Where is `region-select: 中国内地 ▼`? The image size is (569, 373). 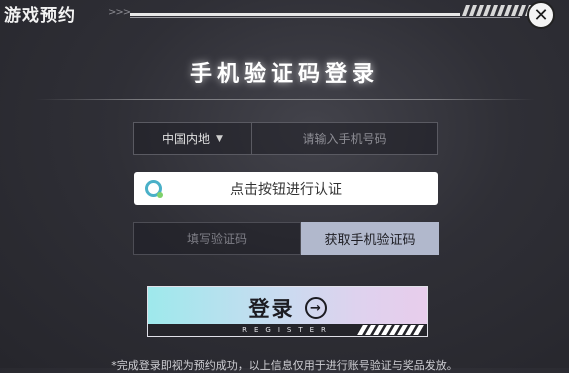 region-select: 中国内地 ▼ is located at coordinates (193, 138).